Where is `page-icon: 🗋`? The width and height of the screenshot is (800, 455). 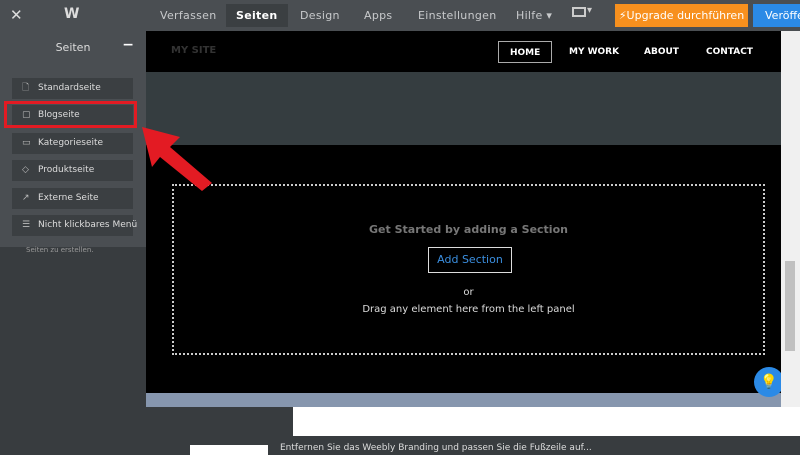
page-icon: 🗋 is located at coordinates (26, 88).